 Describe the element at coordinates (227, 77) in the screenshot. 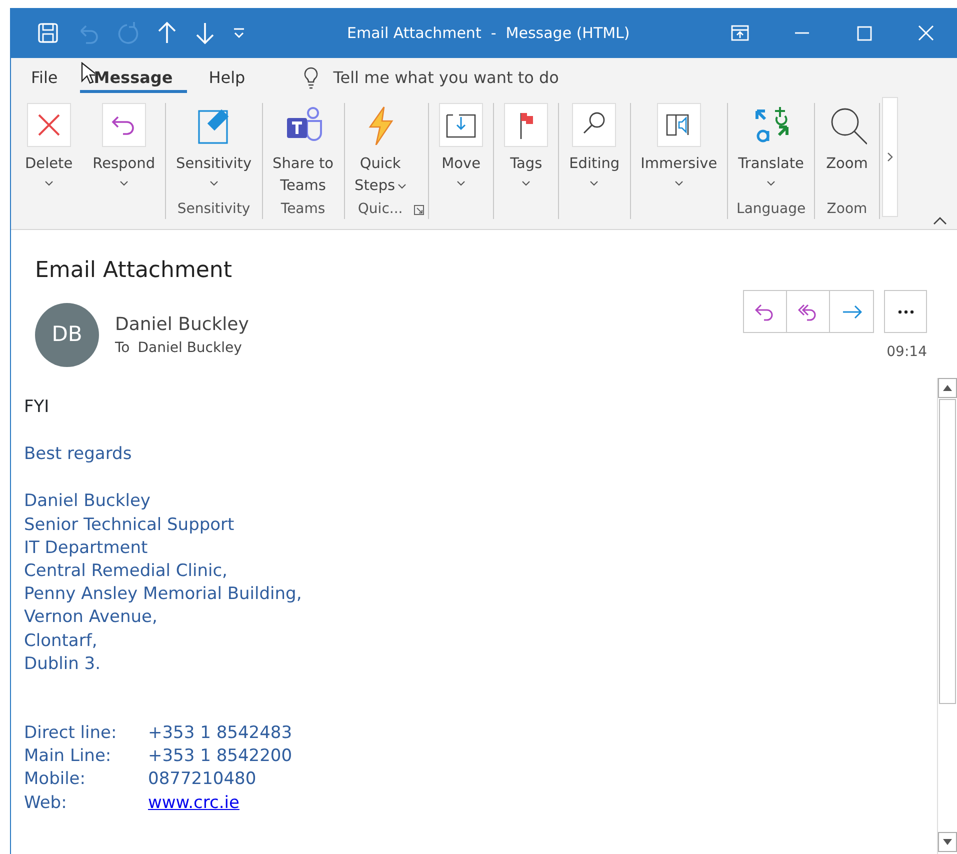

I see `menu-tab: Help` at that location.